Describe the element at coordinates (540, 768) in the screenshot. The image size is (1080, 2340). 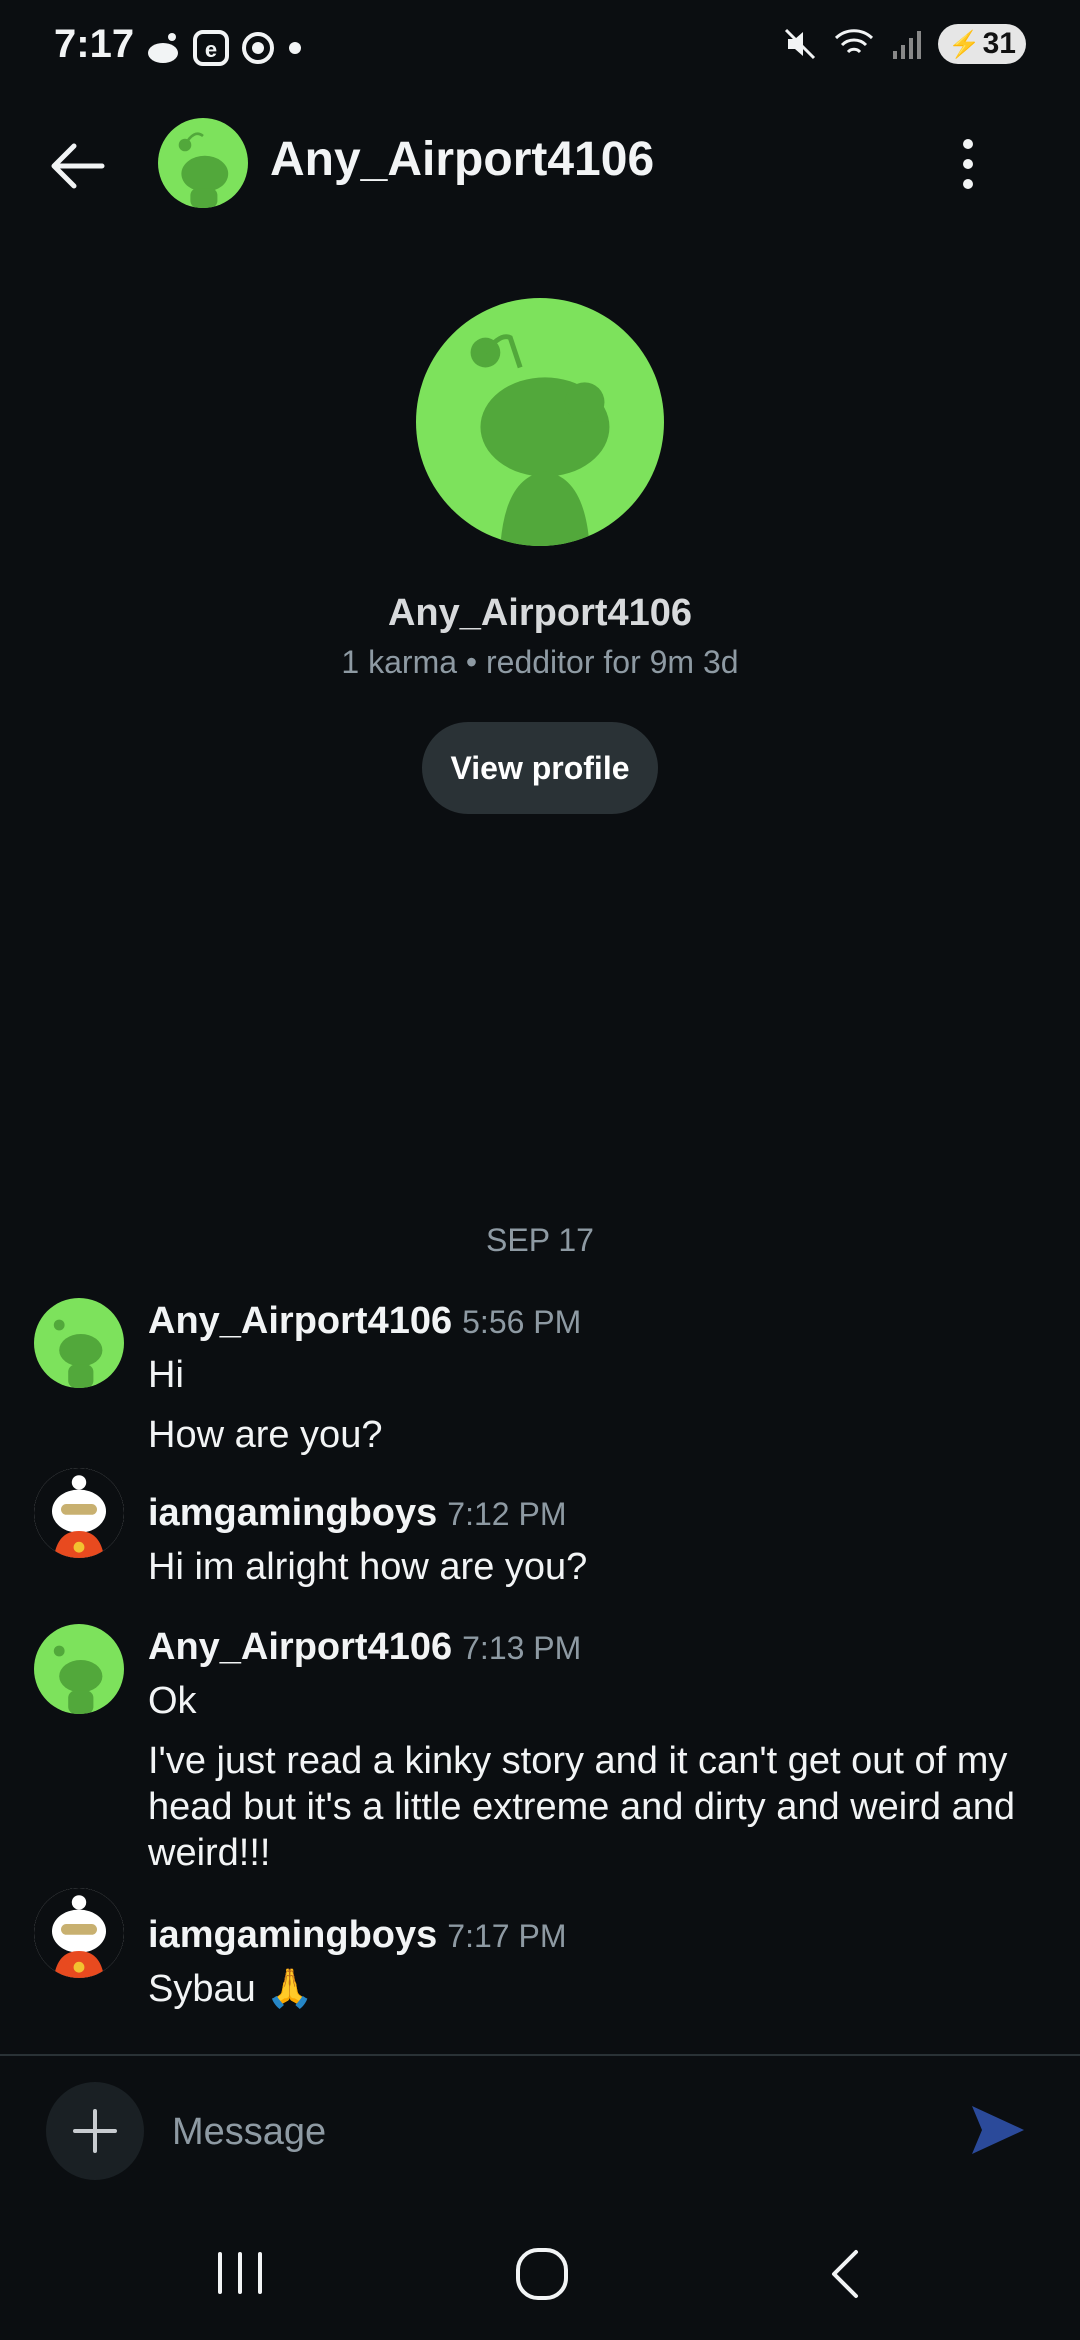
I see `view-profile-button: View profile` at that location.